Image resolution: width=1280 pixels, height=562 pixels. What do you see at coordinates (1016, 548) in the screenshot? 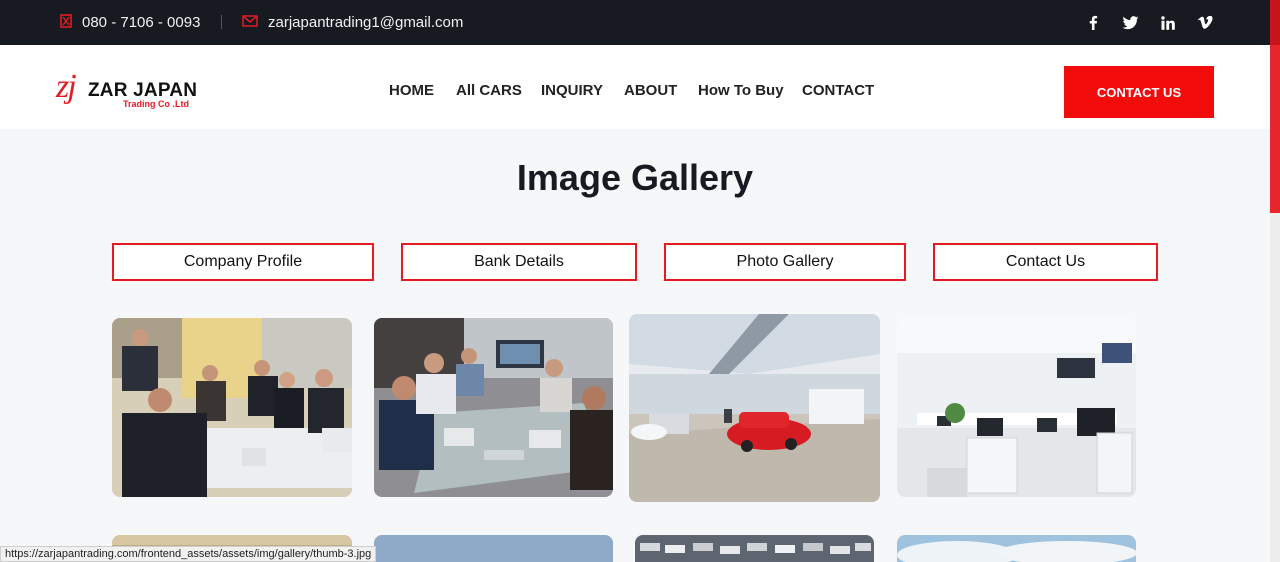
I see `sky-photo` at bounding box center [1016, 548].